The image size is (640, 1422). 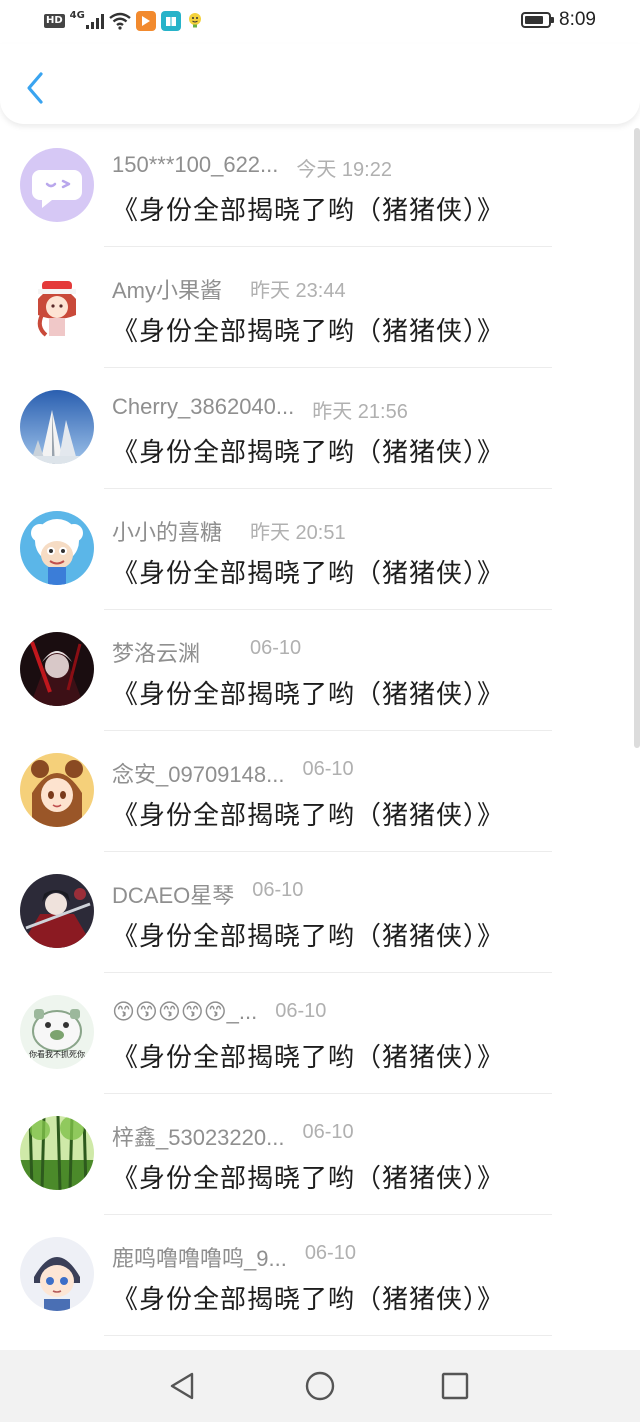 What do you see at coordinates (360, 412) in the screenshot?
I see `timestamp: 昨天 21:56` at bounding box center [360, 412].